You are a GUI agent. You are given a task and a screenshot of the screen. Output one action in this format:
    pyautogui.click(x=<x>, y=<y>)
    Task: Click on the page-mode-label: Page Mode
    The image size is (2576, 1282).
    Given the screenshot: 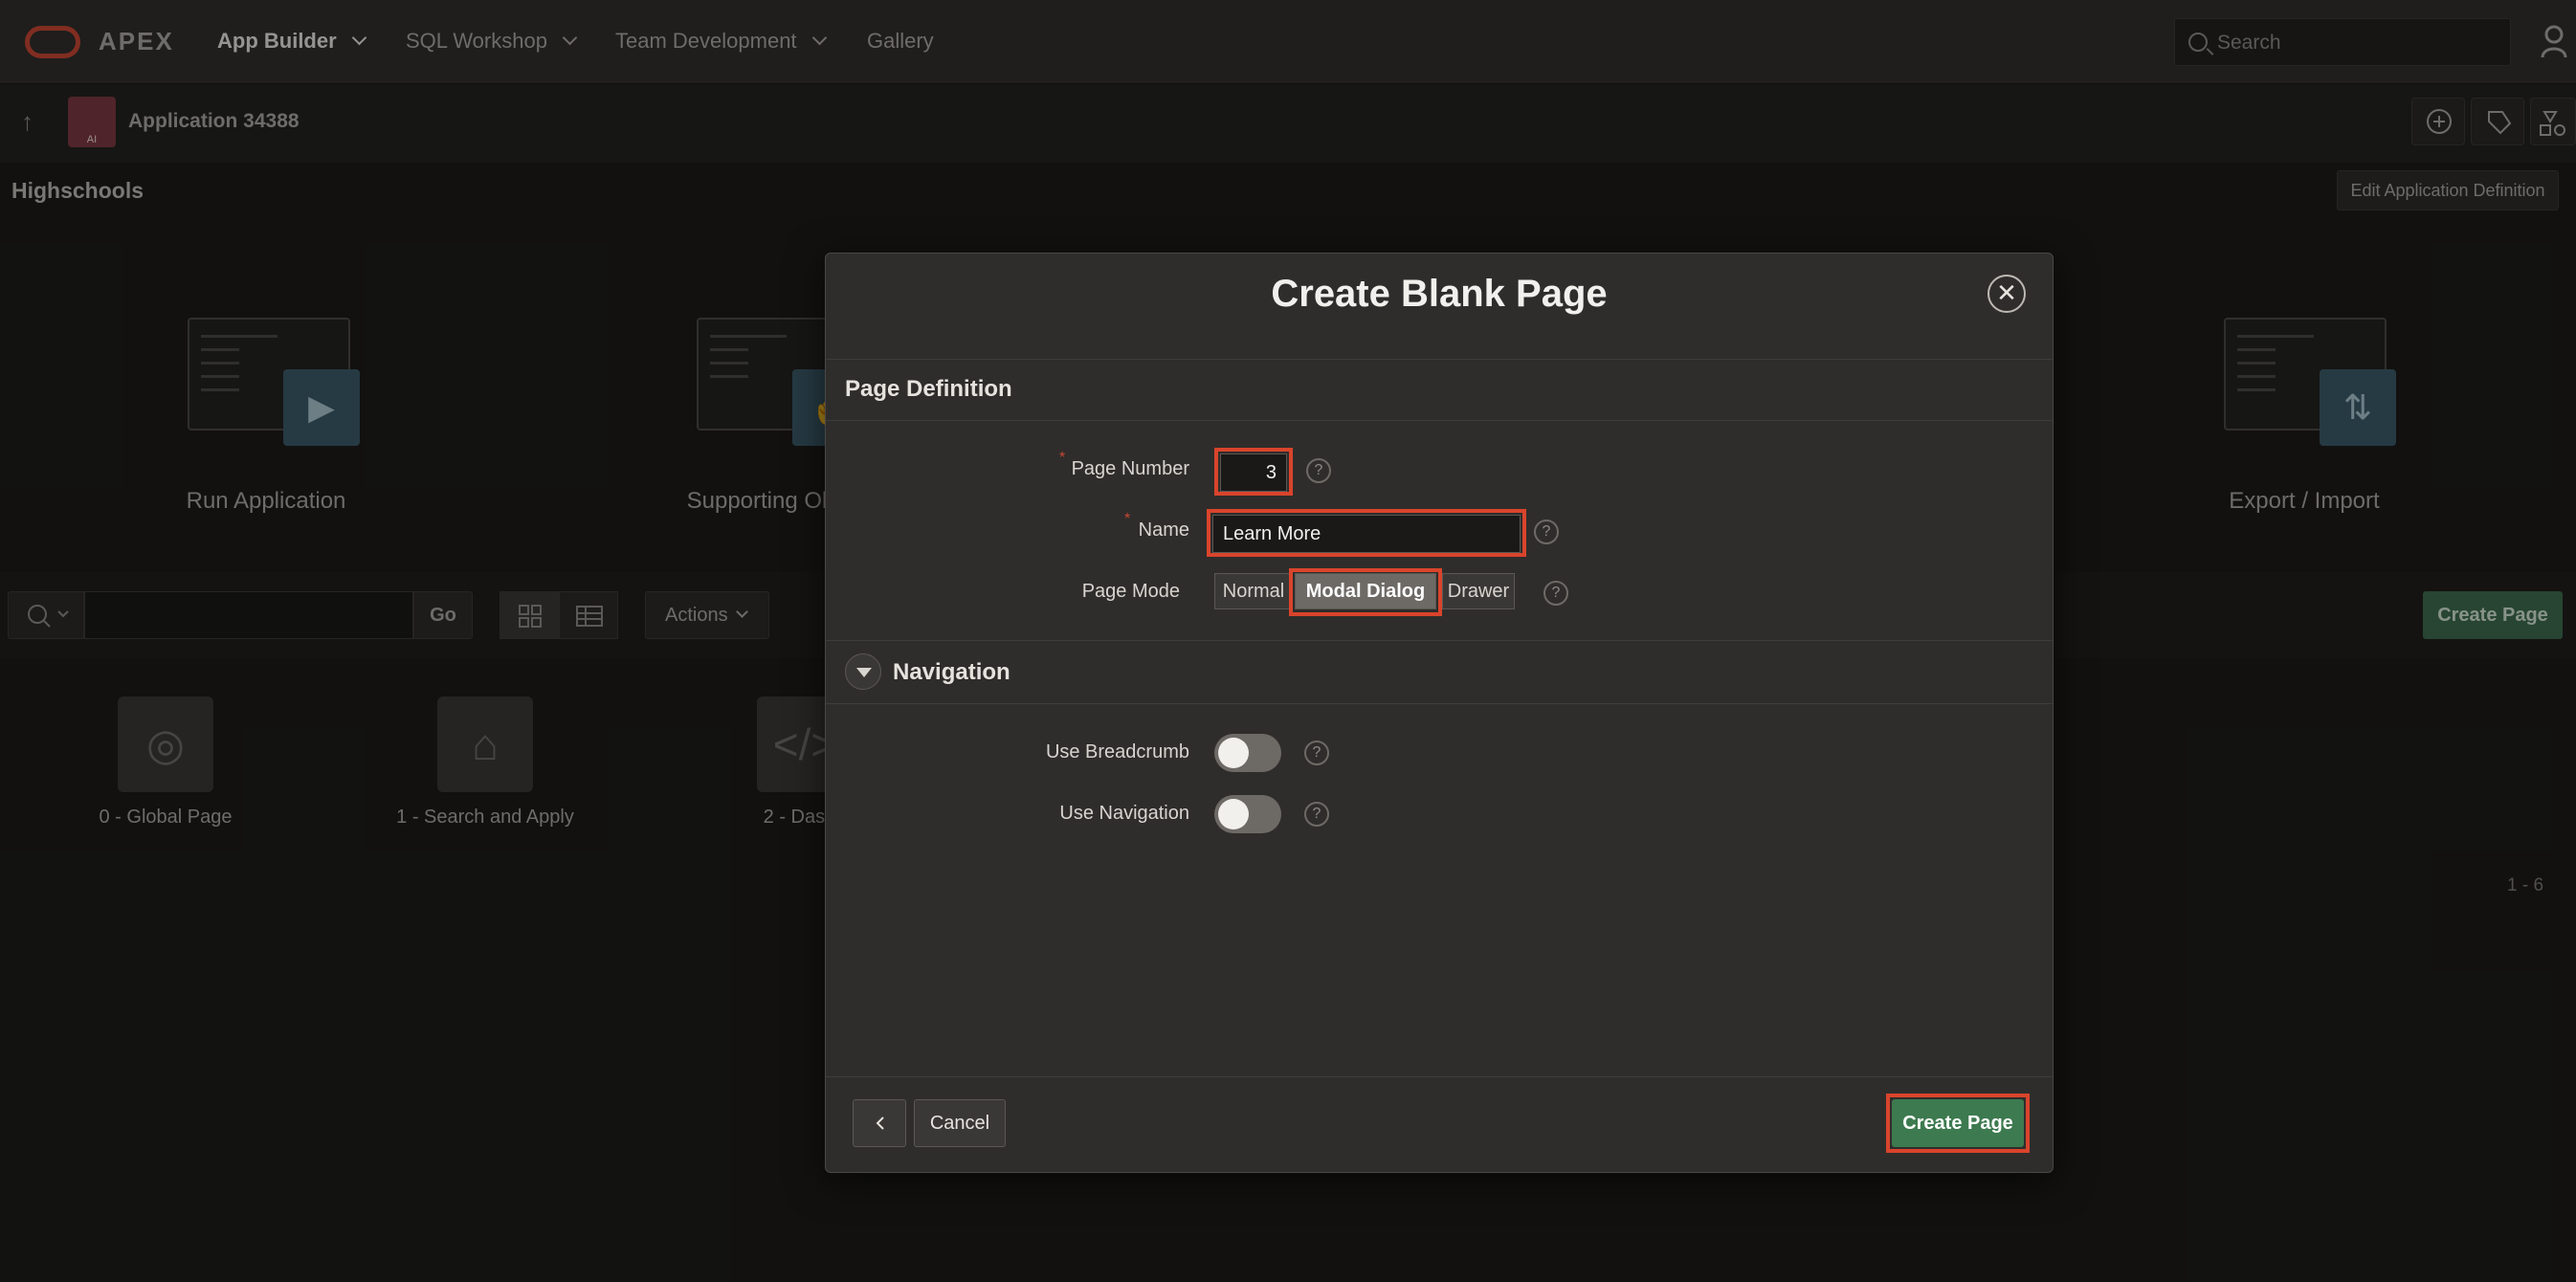 What is the action you would take?
    pyautogui.click(x=1130, y=592)
    